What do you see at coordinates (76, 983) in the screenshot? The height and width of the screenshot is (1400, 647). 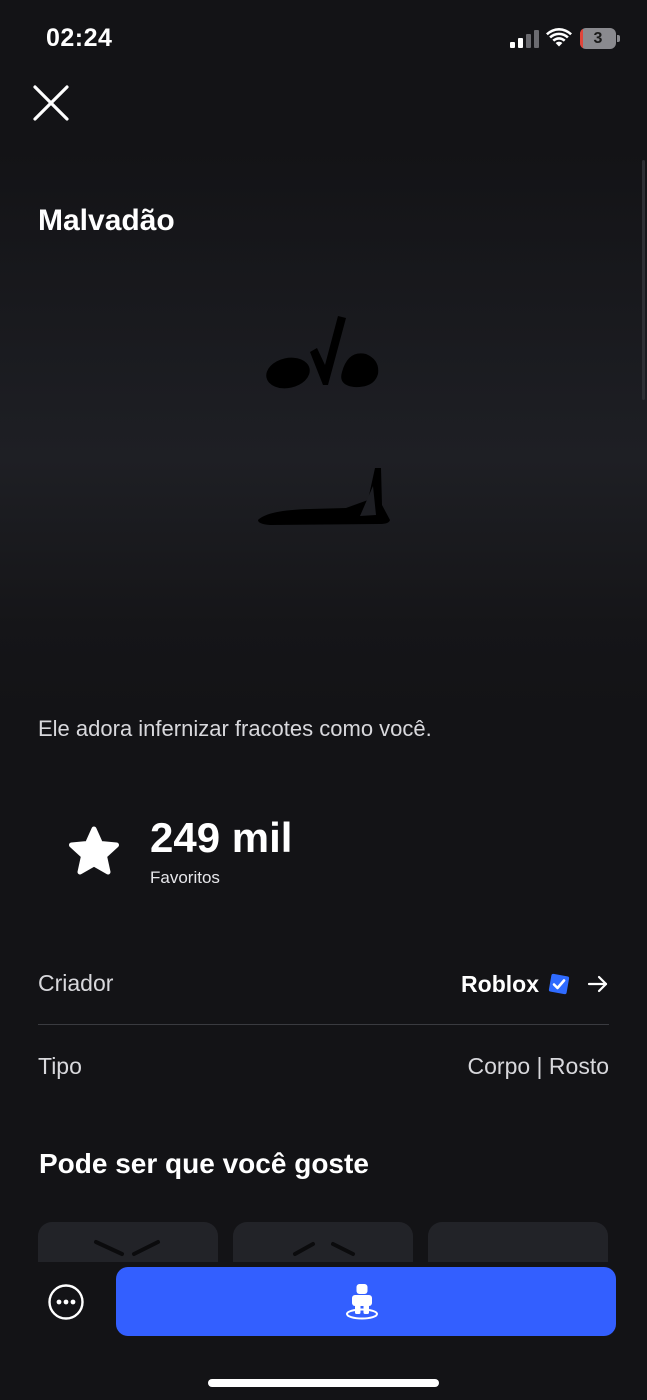 I see `creator-label: Criador` at bounding box center [76, 983].